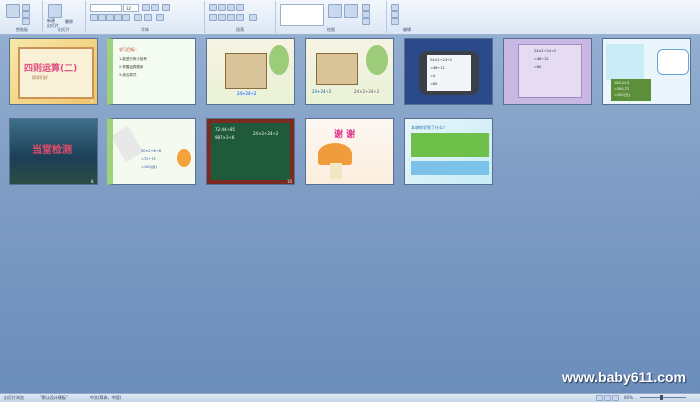 The width and height of the screenshot is (700, 402). I want to click on drawing-group: 绘图, so click(331, 17).